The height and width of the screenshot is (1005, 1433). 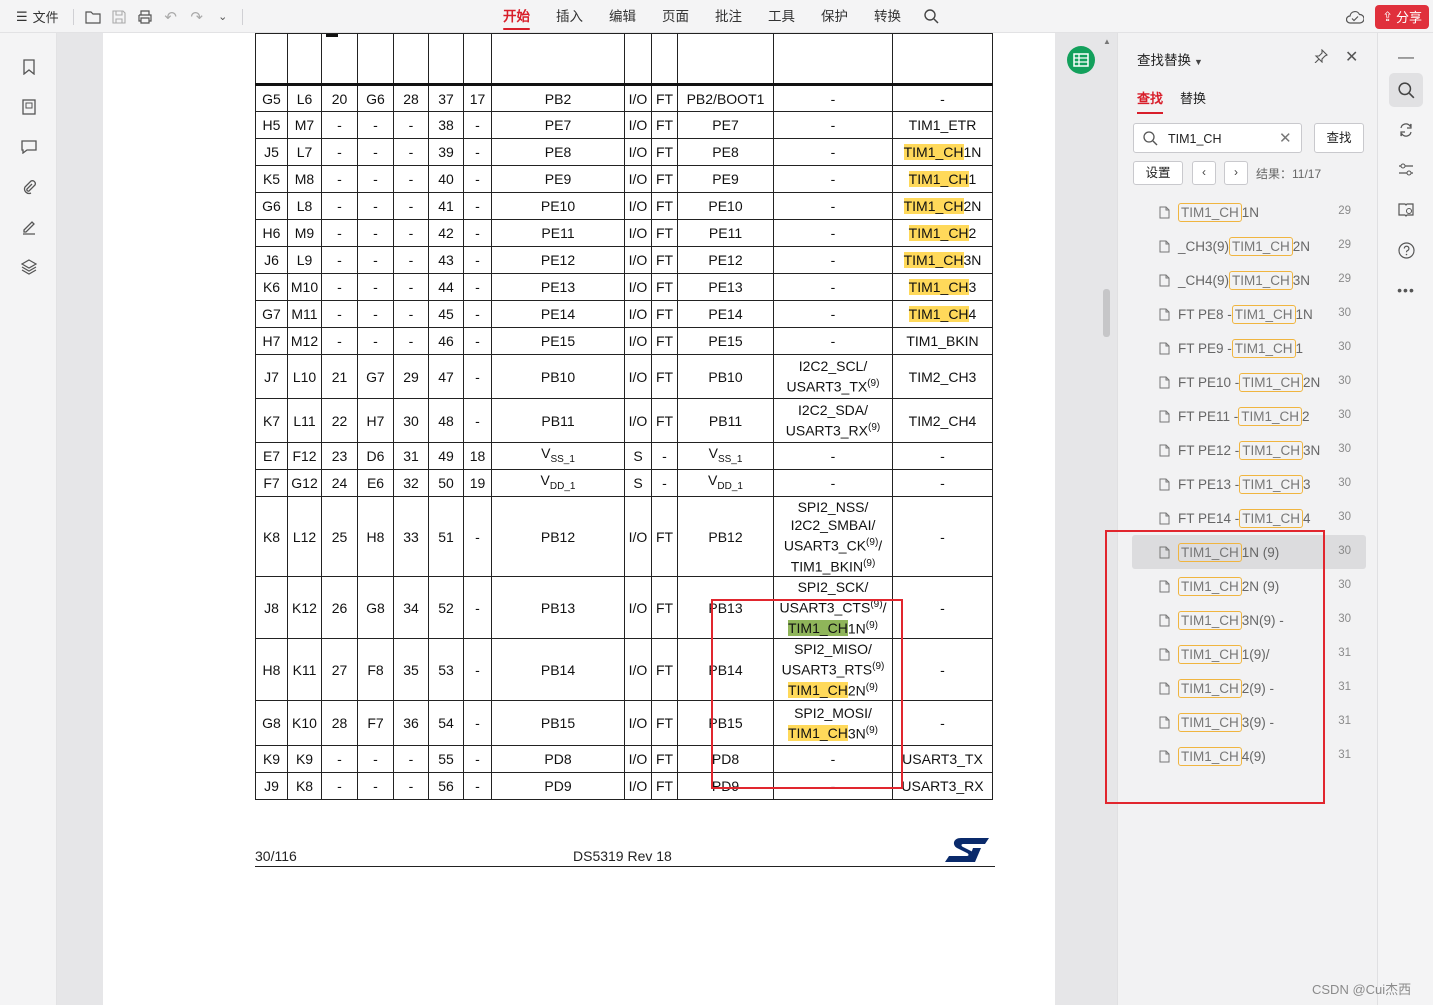 What do you see at coordinates (145, 16) in the screenshot?
I see `print-icon` at bounding box center [145, 16].